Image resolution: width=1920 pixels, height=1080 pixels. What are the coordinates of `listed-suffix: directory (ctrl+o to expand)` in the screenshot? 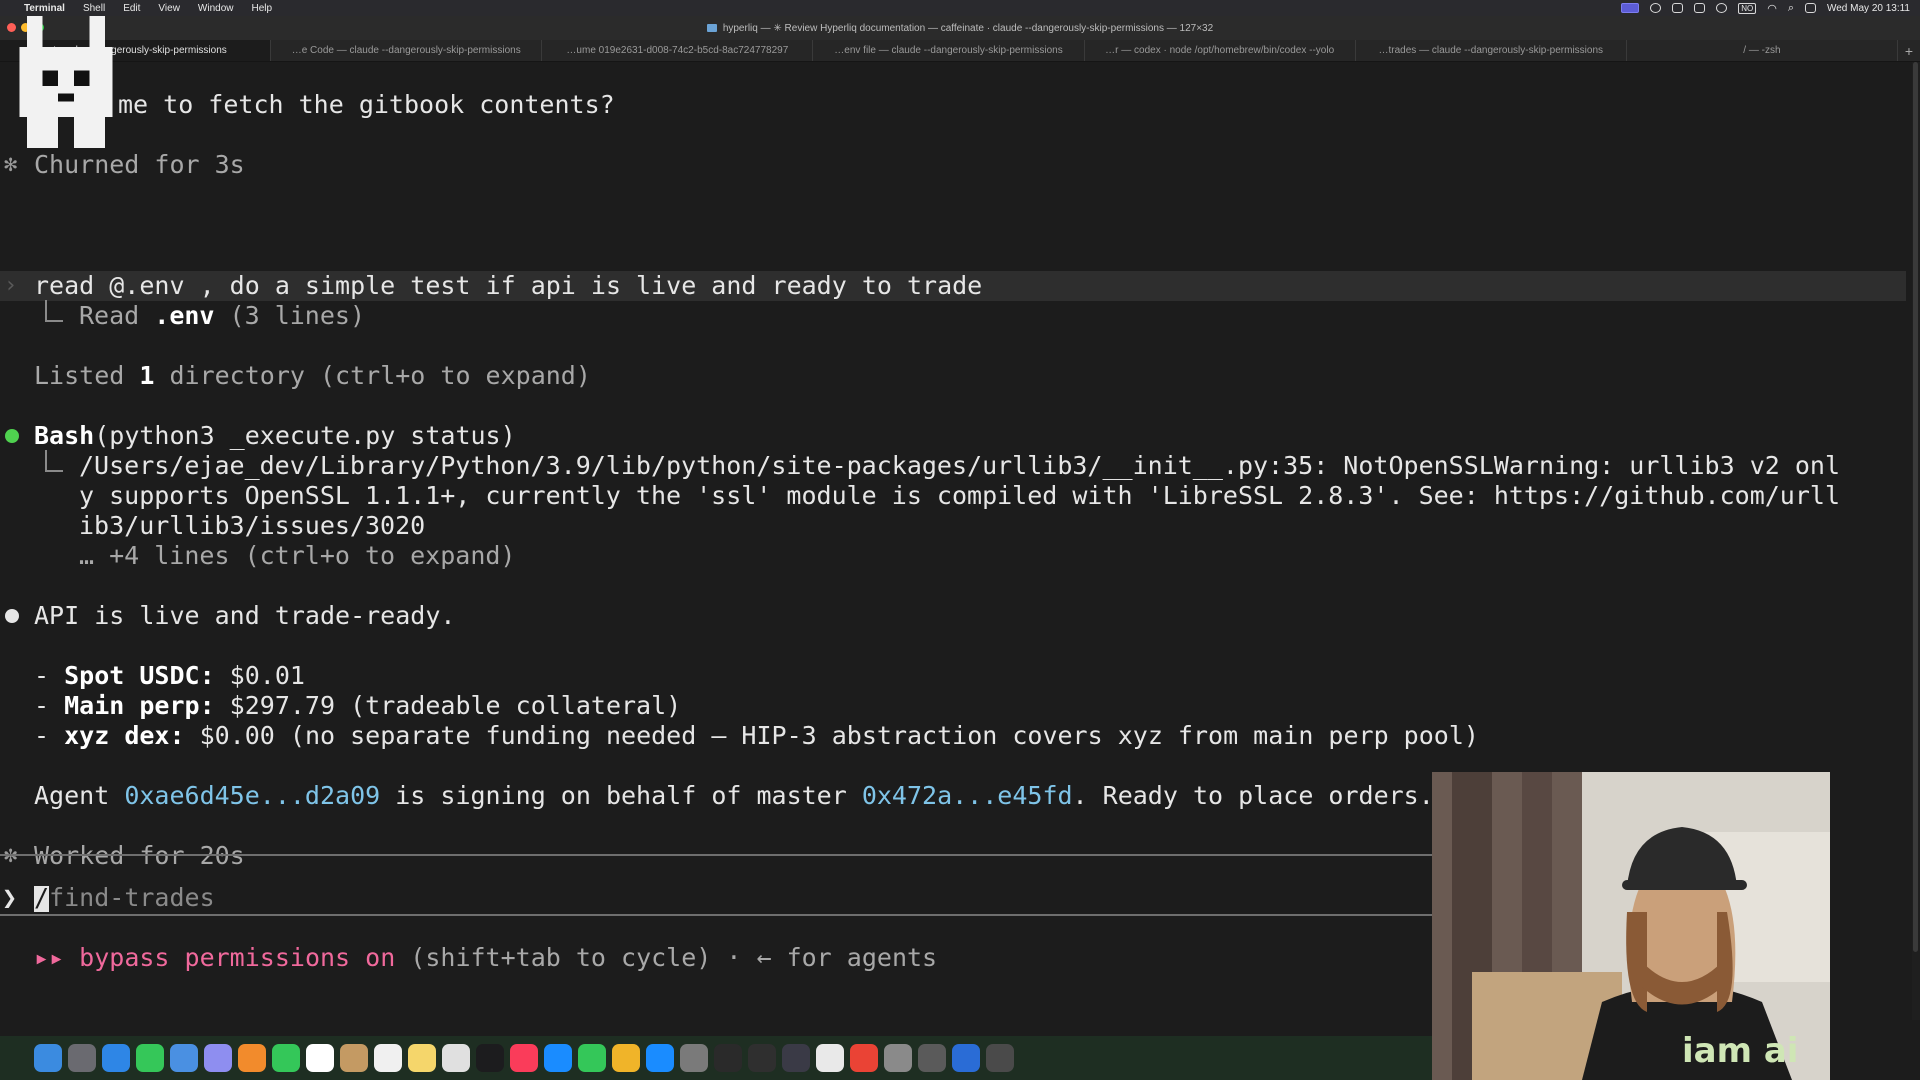 It's located at (372, 375).